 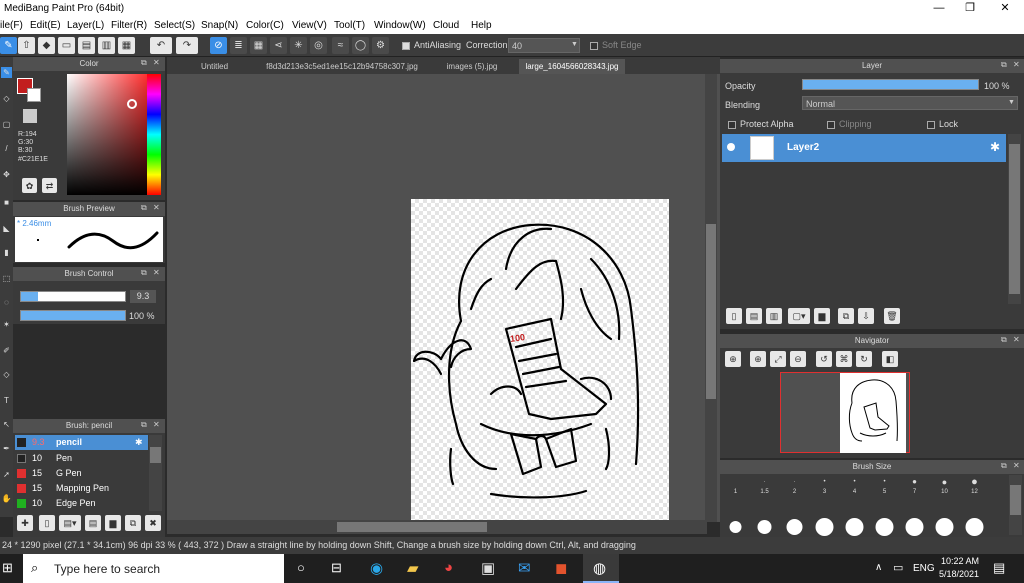 What do you see at coordinates (1005, 8) in the screenshot?
I see `close-icon: ✕` at bounding box center [1005, 8].